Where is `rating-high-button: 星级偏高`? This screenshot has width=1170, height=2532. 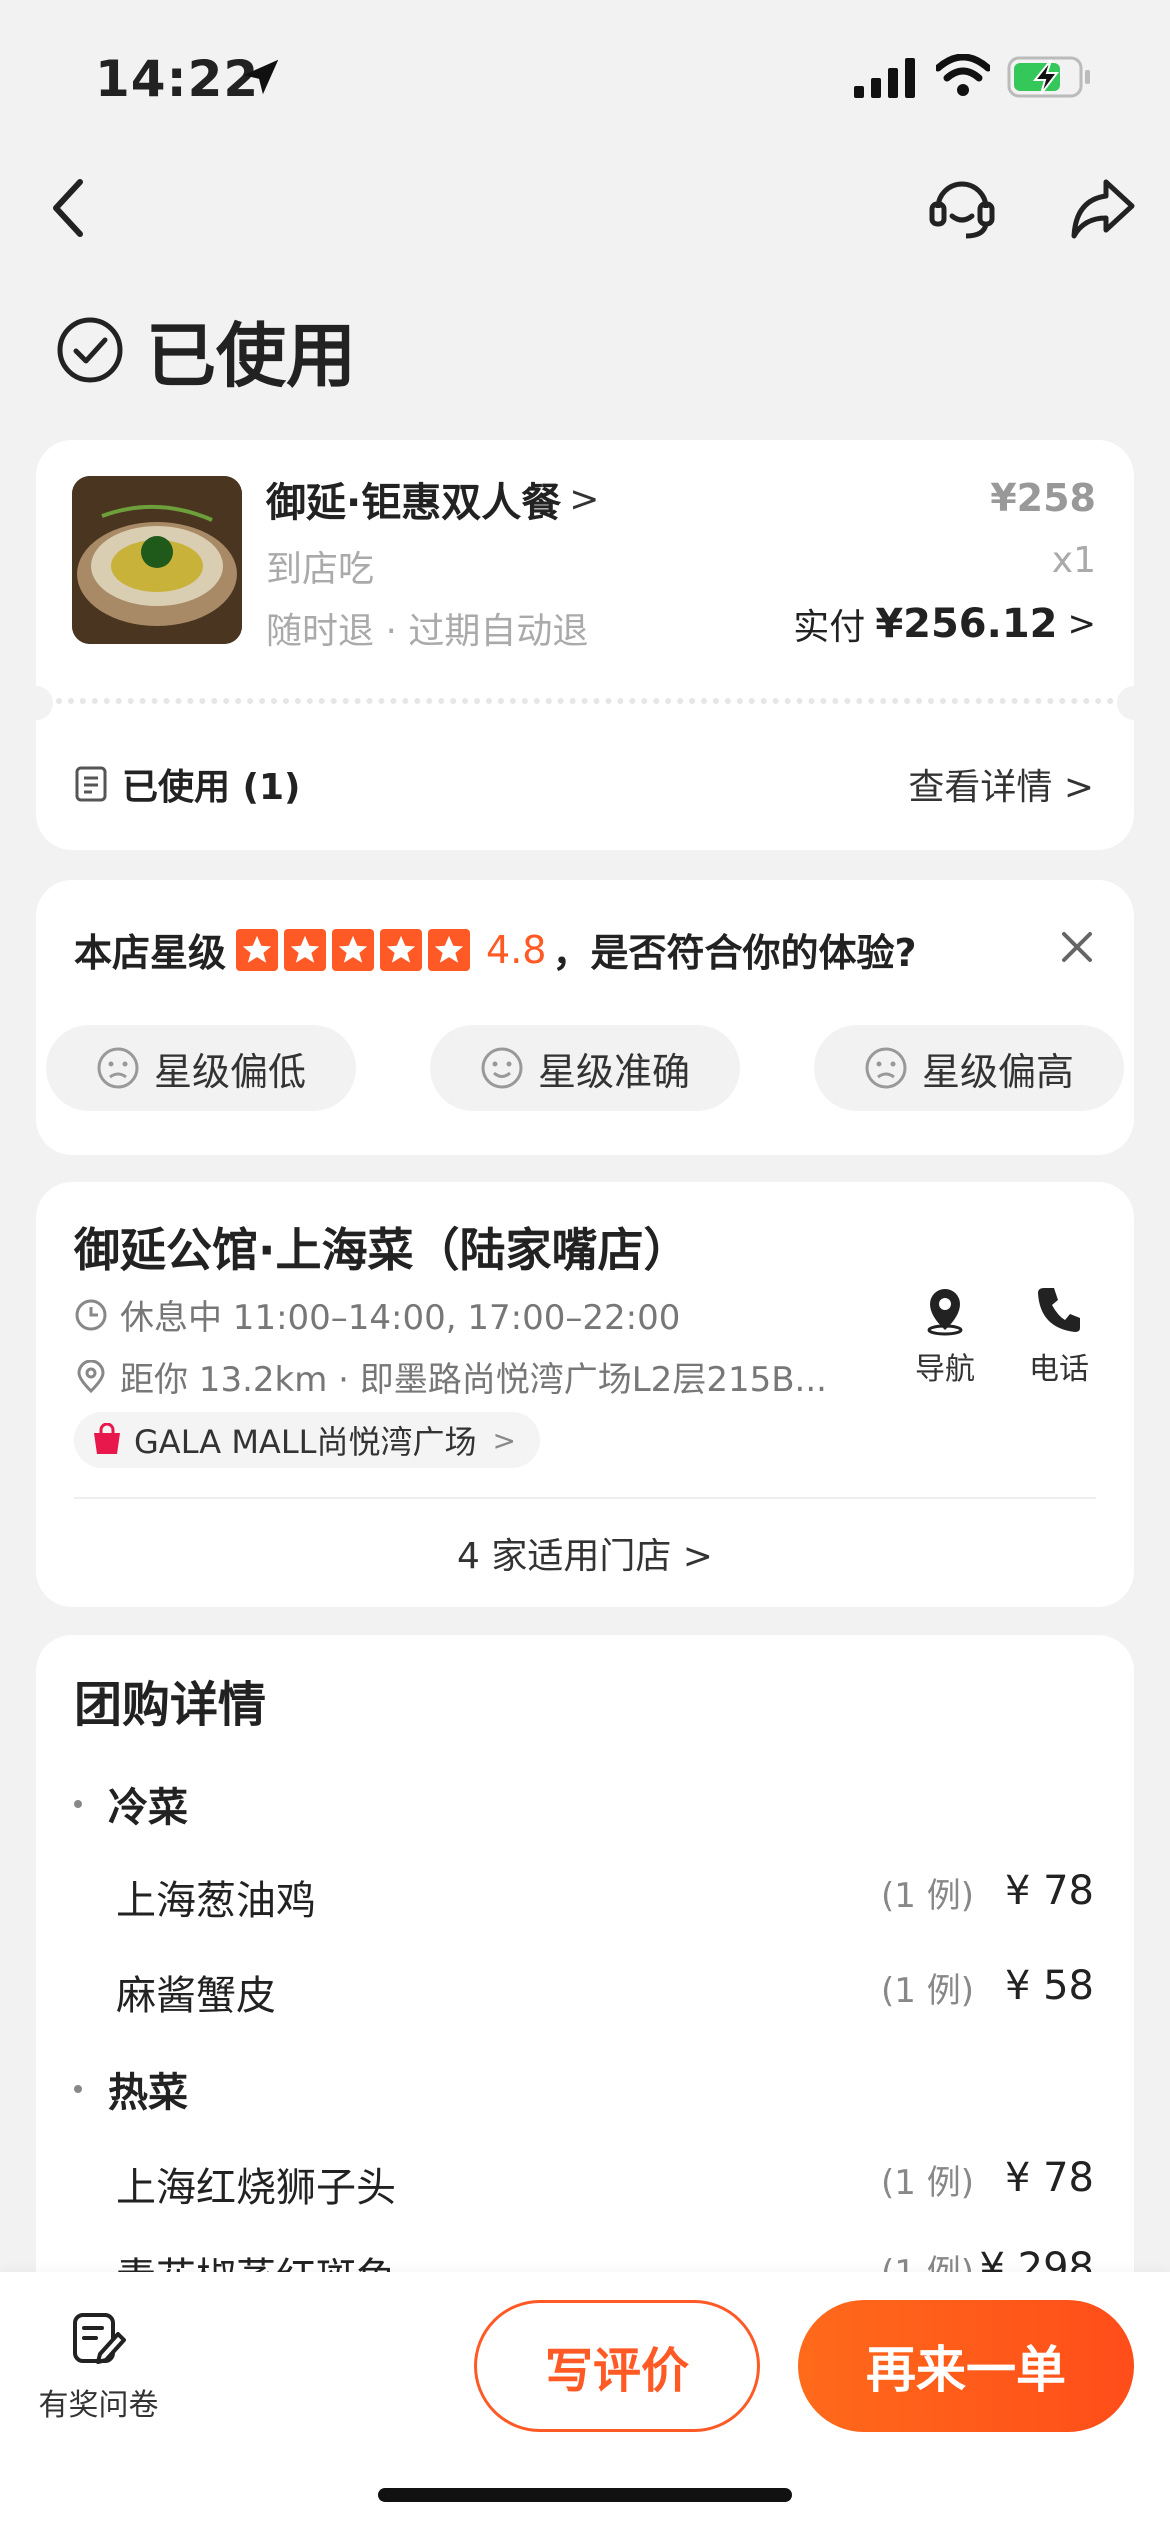
rating-high-button: 星级偏高 is located at coordinates (969, 1068).